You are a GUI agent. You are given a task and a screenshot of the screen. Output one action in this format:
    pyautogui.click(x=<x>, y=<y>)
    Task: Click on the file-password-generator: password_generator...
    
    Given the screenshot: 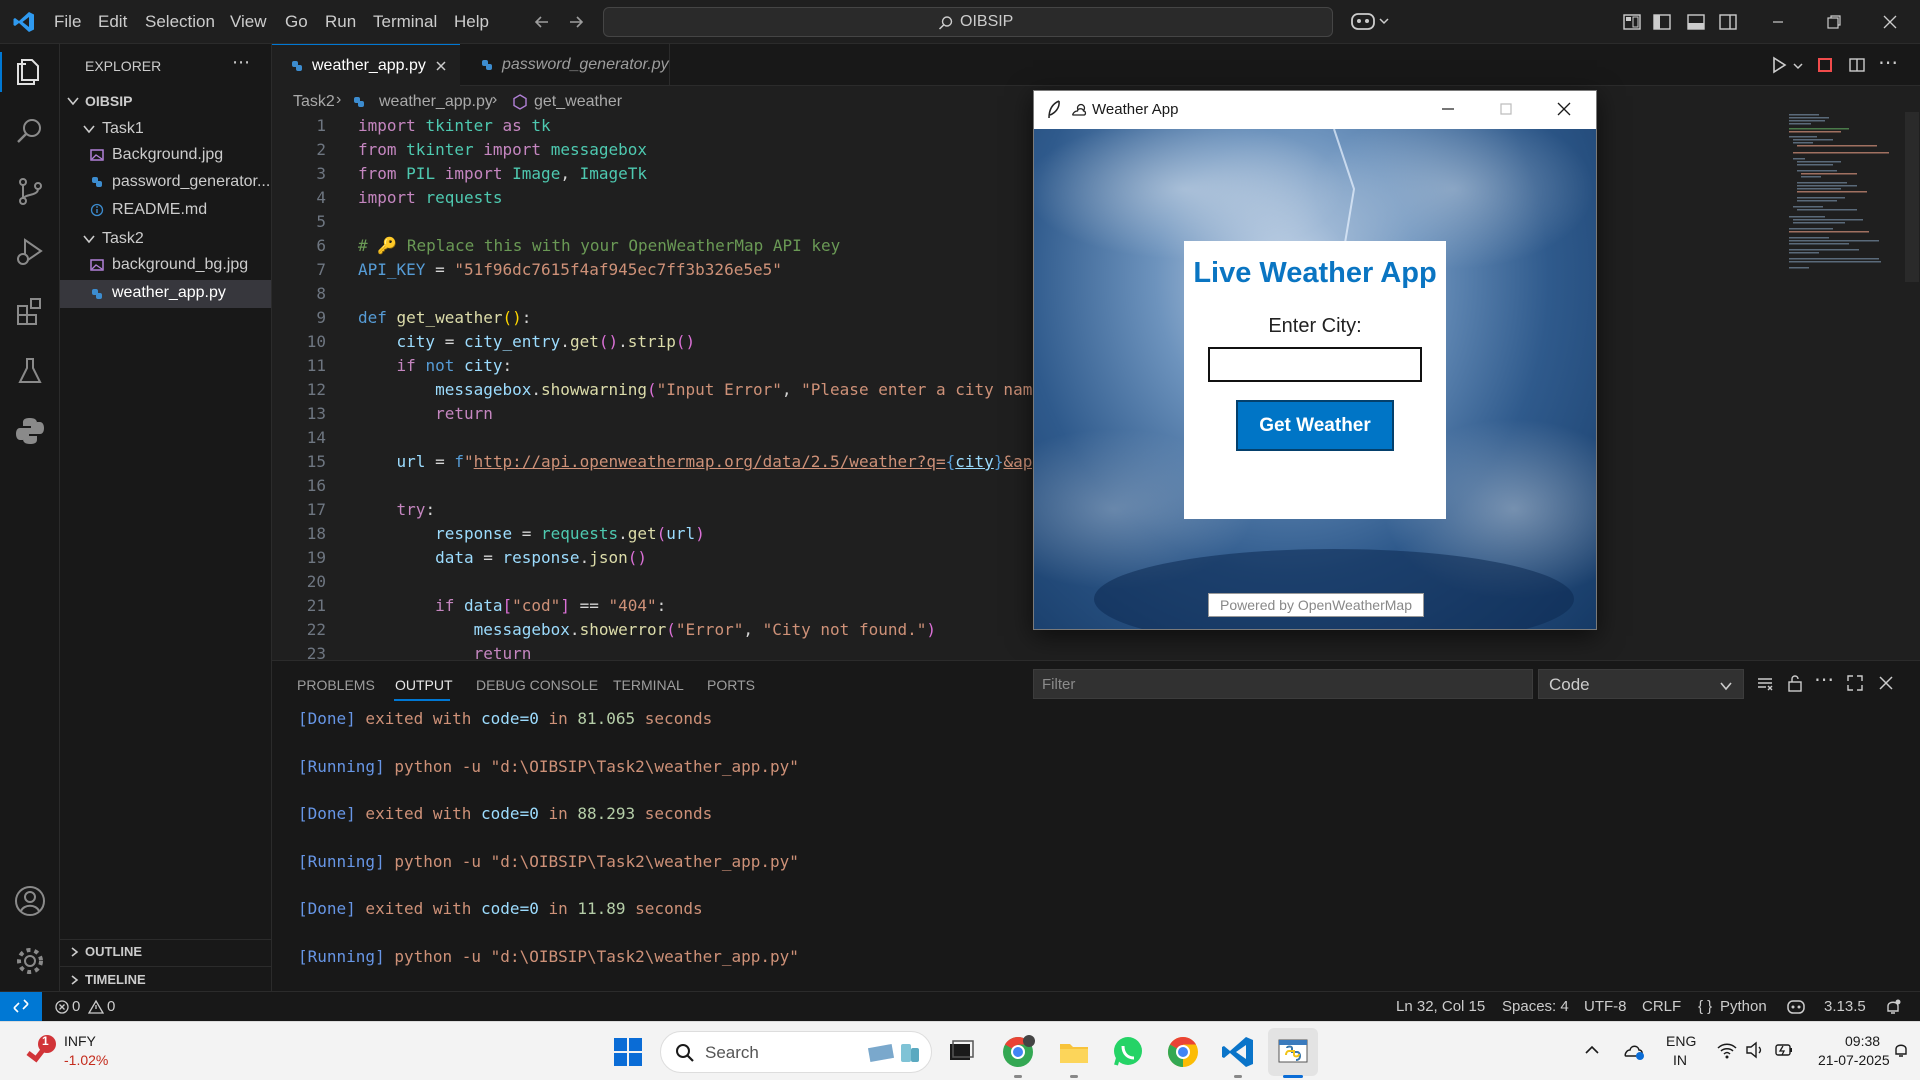 What is the action you would take?
    pyautogui.click(x=191, y=182)
    